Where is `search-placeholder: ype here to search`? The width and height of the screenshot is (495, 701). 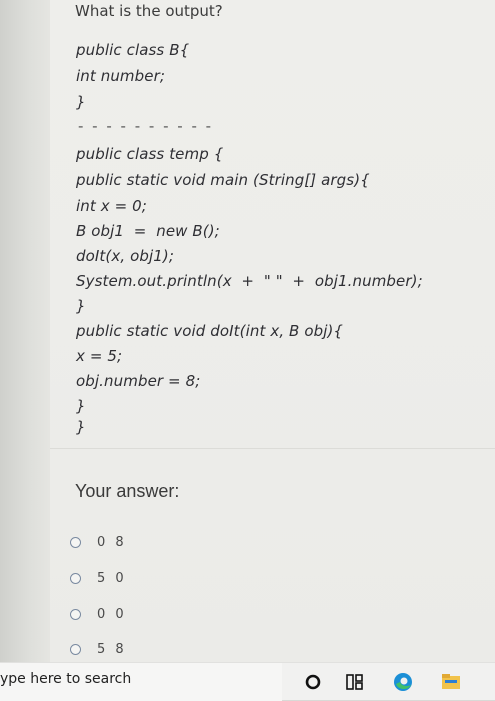
search-placeholder: ype here to search is located at coordinates (66, 679).